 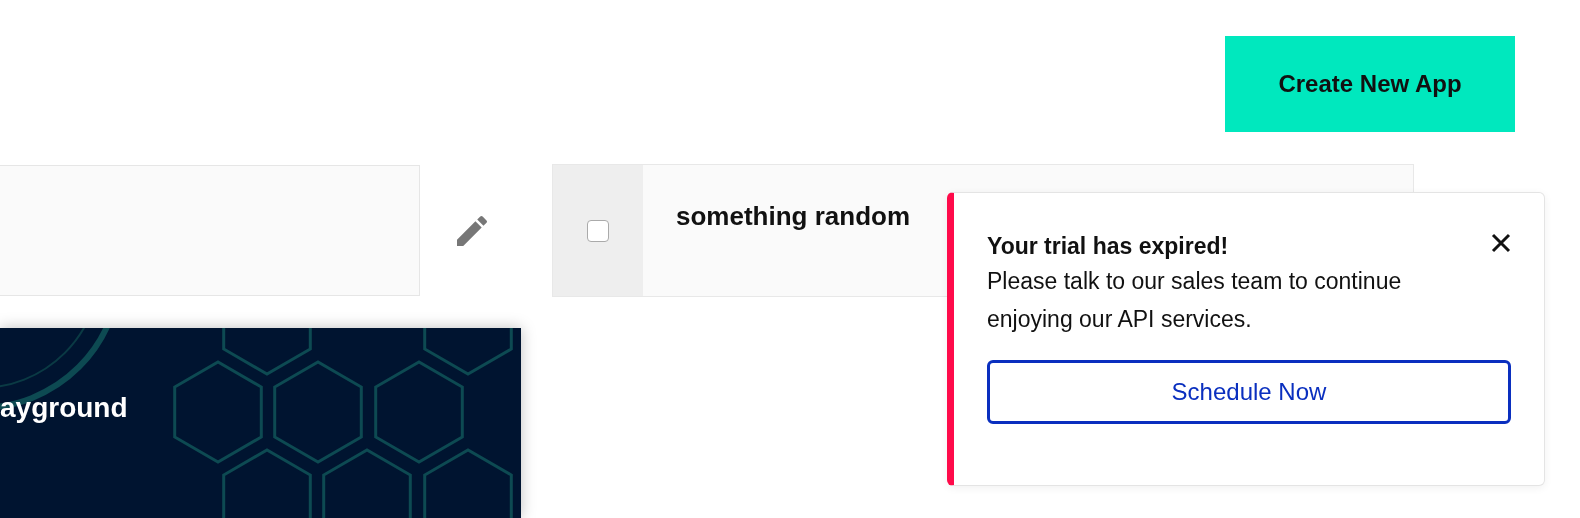 What do you see at coordinates (260, 423) in the screenshot?
I see `playground-card: ayground` at bounding box center [260, 423].